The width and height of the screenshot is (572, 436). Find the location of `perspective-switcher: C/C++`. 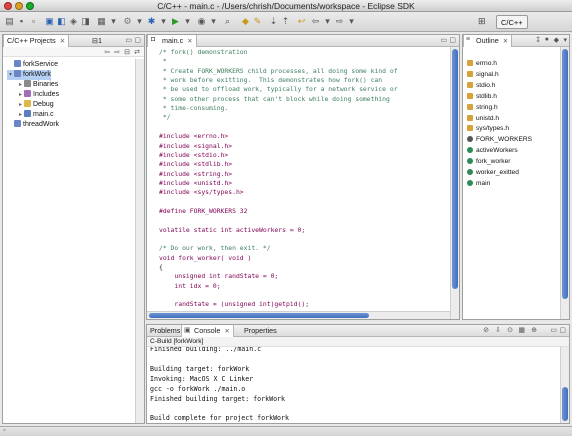

perspective-switcher: C/C++ is located at coordinates (512, 22).